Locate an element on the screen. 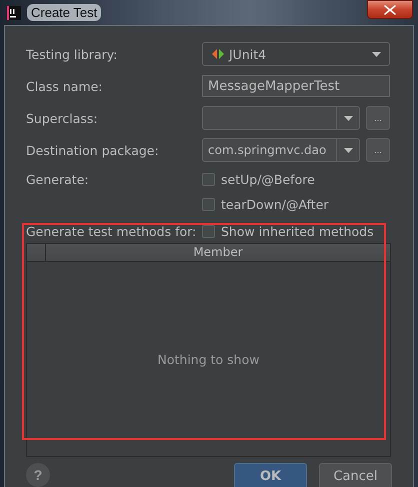  close-button is located at coordinates (390, 9).